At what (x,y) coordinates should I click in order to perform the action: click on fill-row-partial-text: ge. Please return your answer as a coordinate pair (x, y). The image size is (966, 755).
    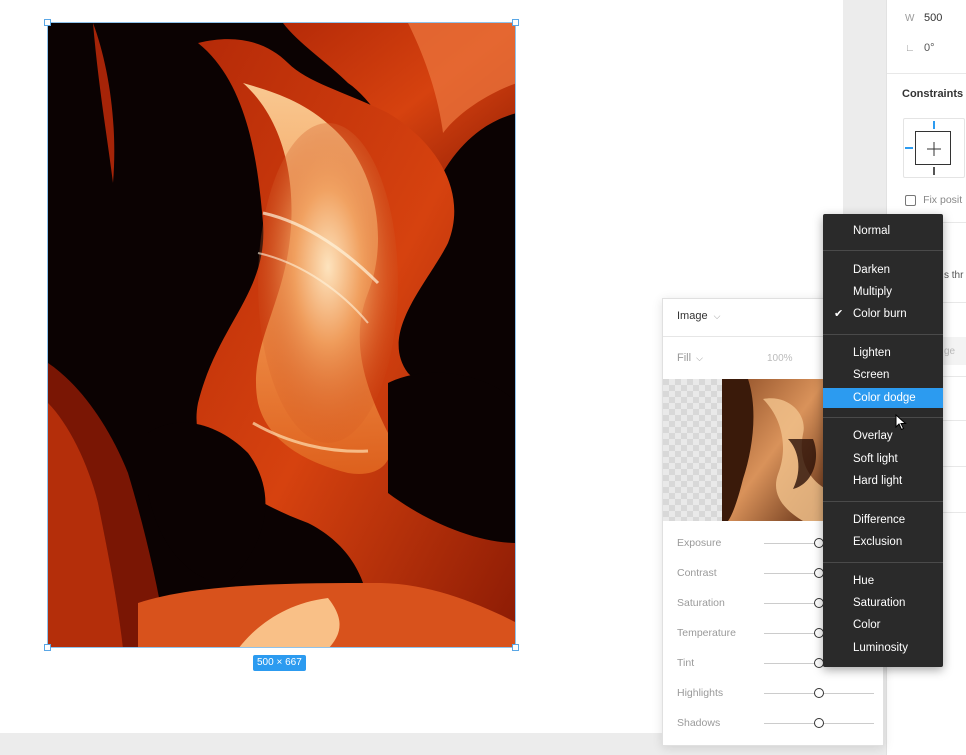
    Looking at the image, I should click on (950, 351).